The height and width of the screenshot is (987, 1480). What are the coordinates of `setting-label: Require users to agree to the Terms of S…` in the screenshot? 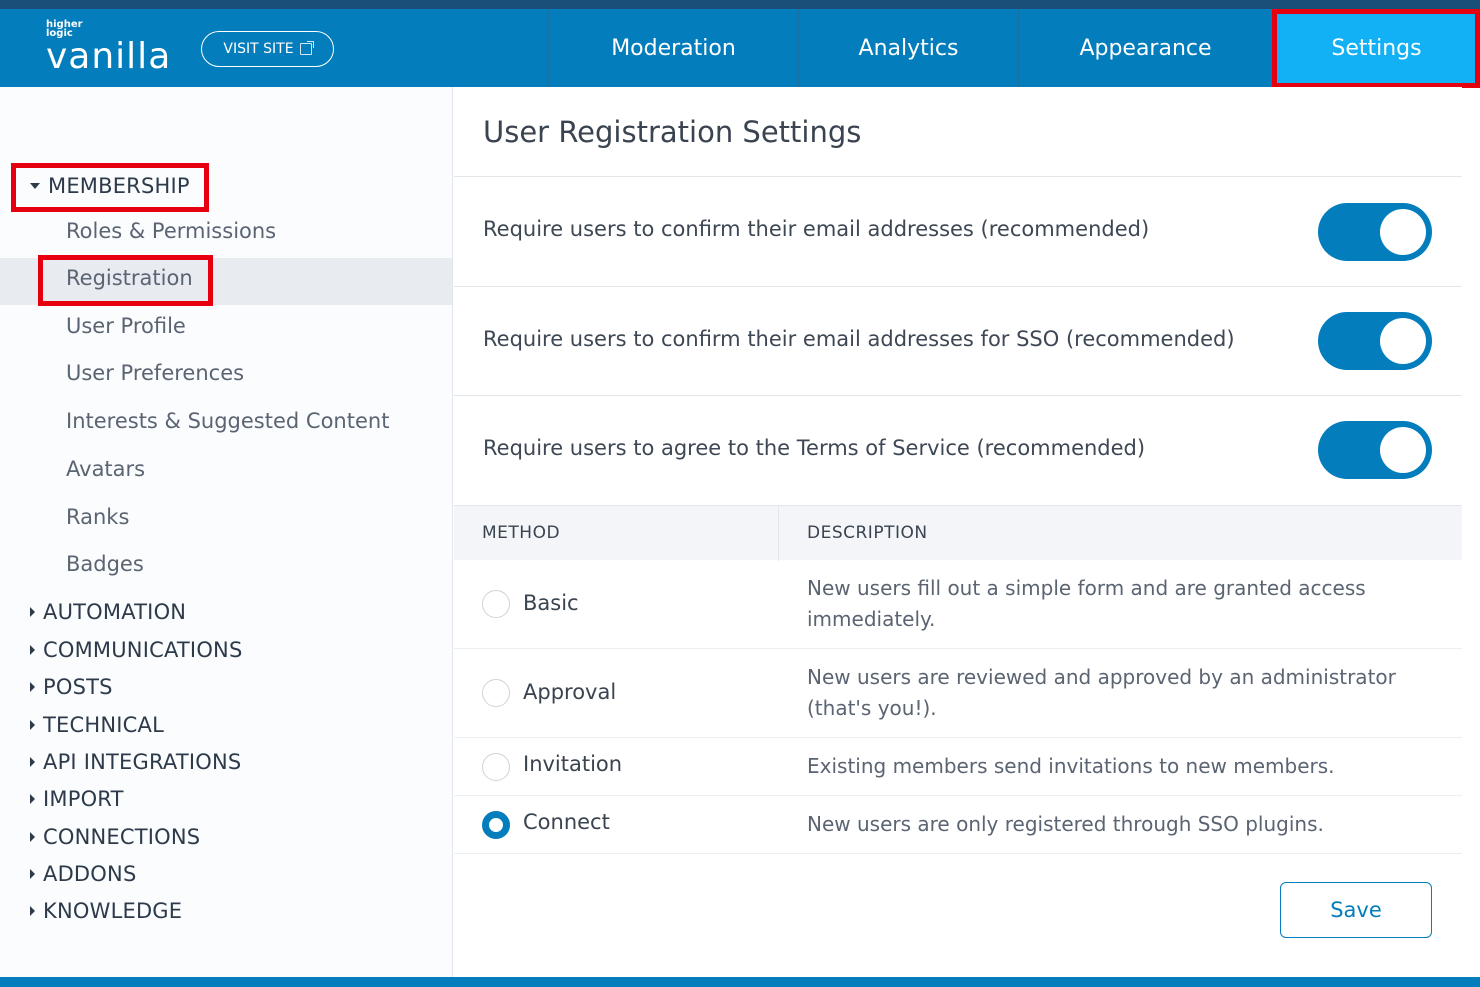 It's located at (814, 448).